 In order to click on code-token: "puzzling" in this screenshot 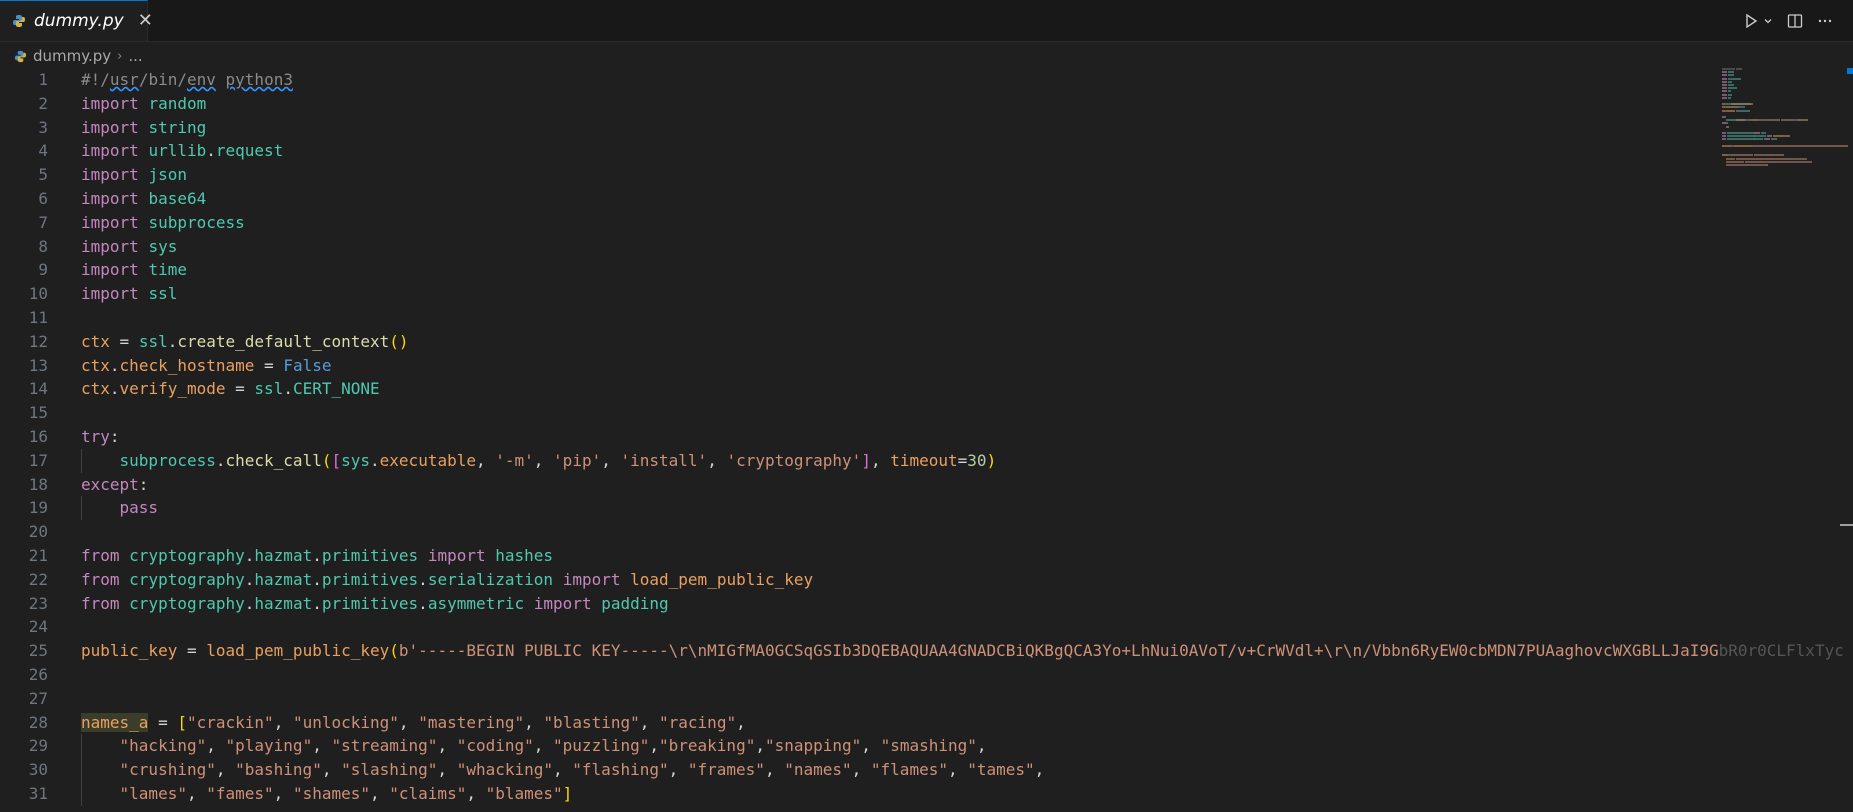, I will do `click(601, 746)`.